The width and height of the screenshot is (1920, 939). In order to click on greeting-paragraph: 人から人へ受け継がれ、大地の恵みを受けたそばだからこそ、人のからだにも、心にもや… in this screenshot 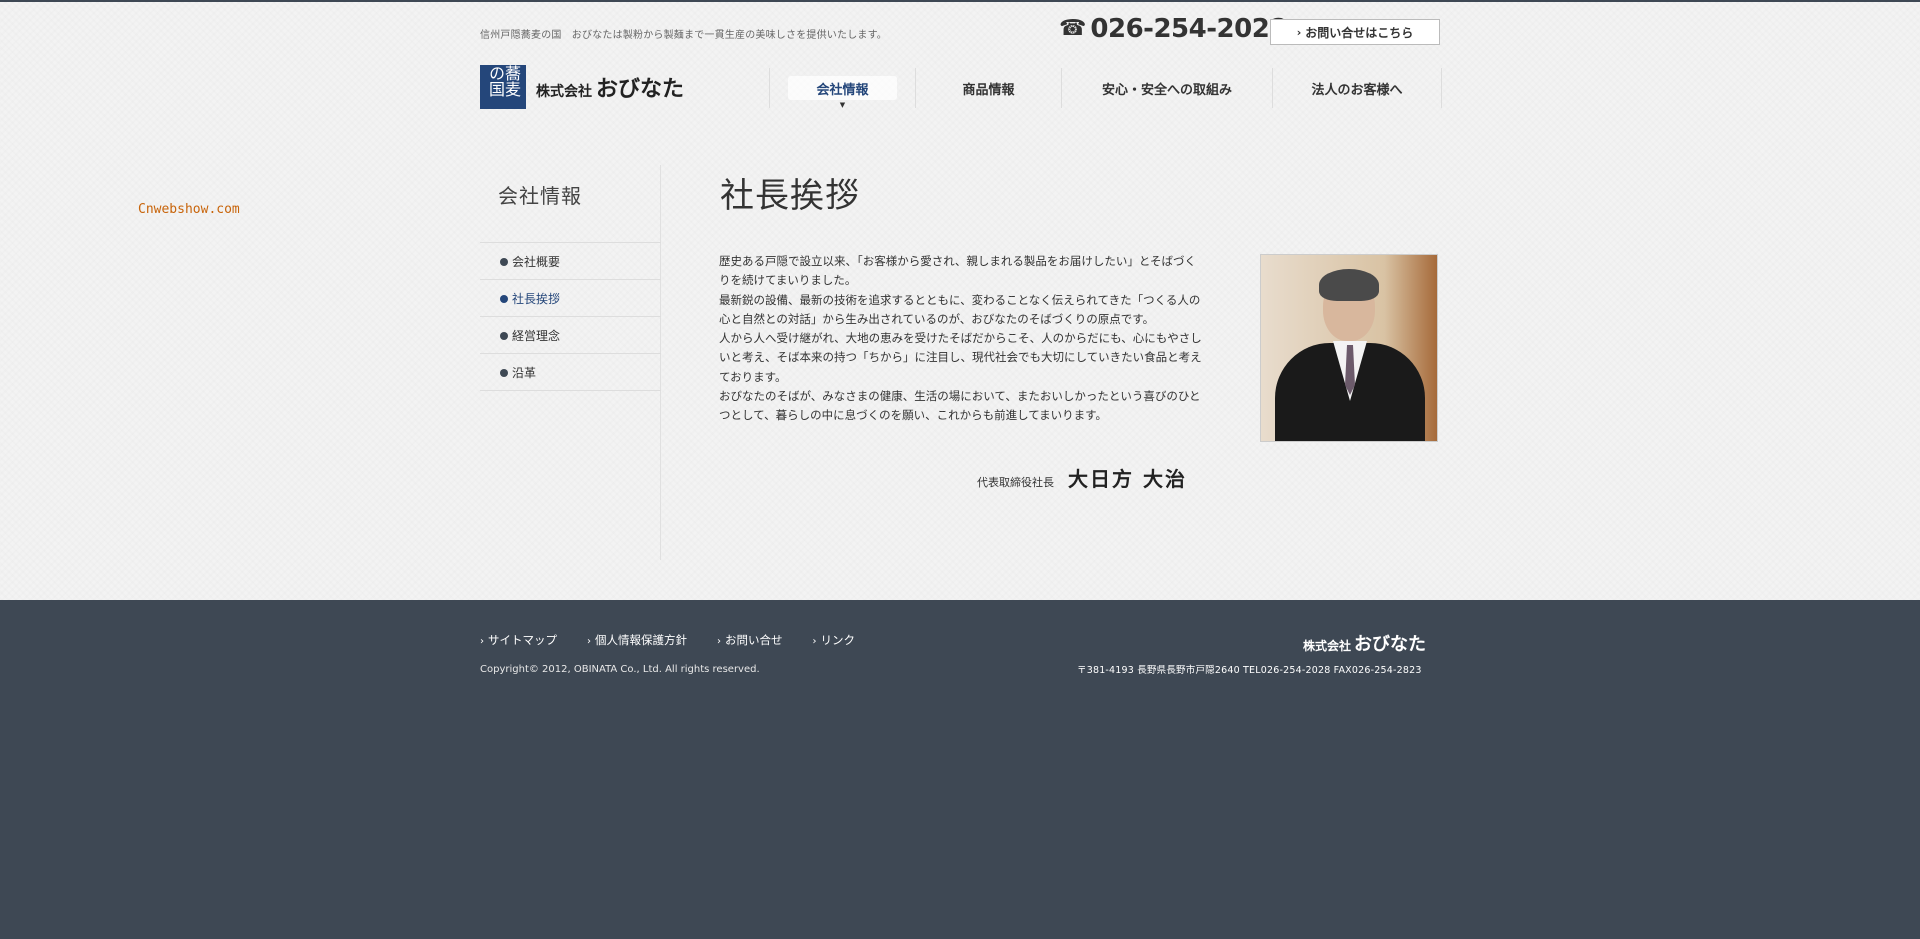, I will do `click(960, 357)`.